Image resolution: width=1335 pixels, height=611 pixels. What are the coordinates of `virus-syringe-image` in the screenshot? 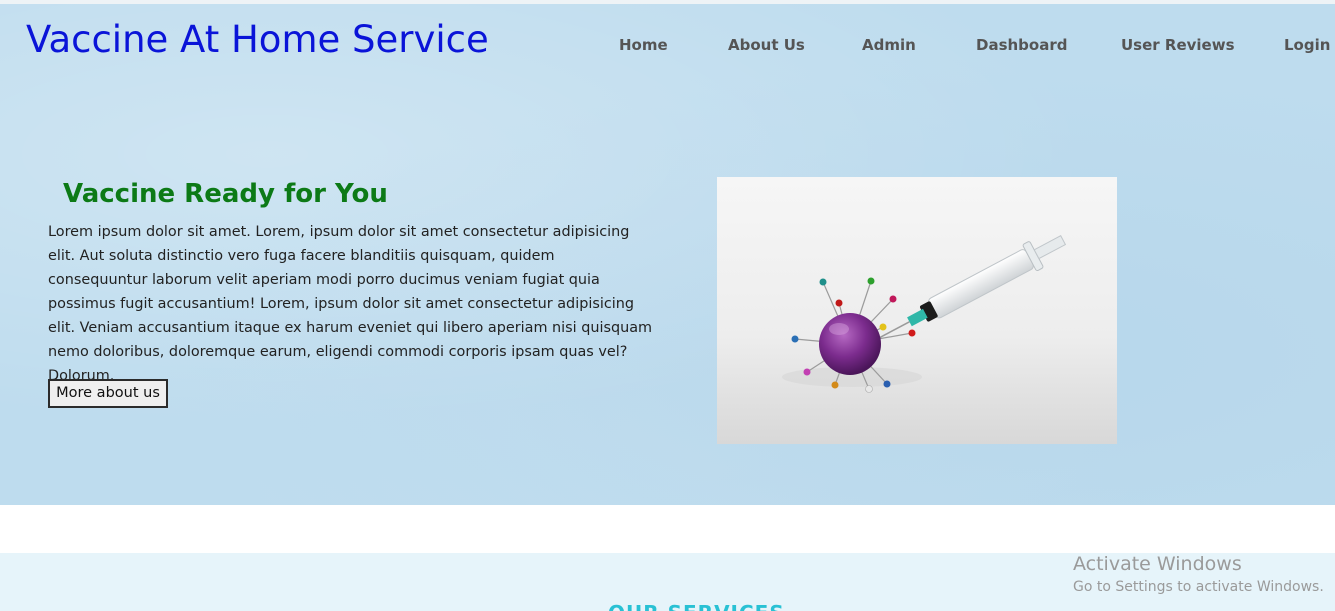 It's located at (917, 310).